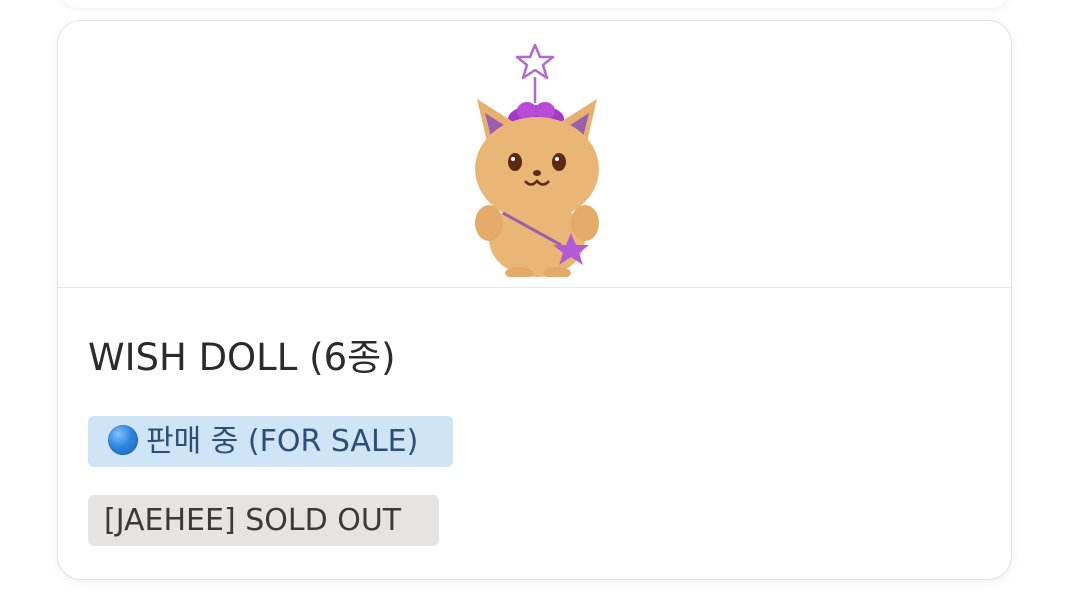  I want to click on status-tag-sold-out: [JAEHEE] SOLD OUT, so click(263, 520).